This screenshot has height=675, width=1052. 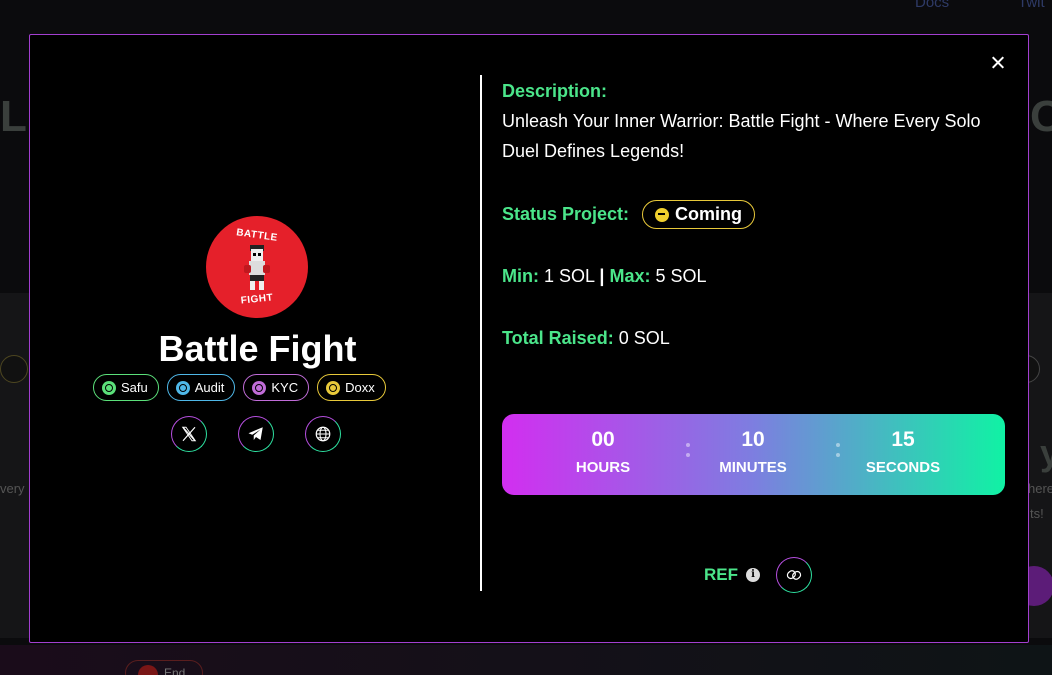 I want to click on raised-value: 0 SOL, so click(x=644, y=338).